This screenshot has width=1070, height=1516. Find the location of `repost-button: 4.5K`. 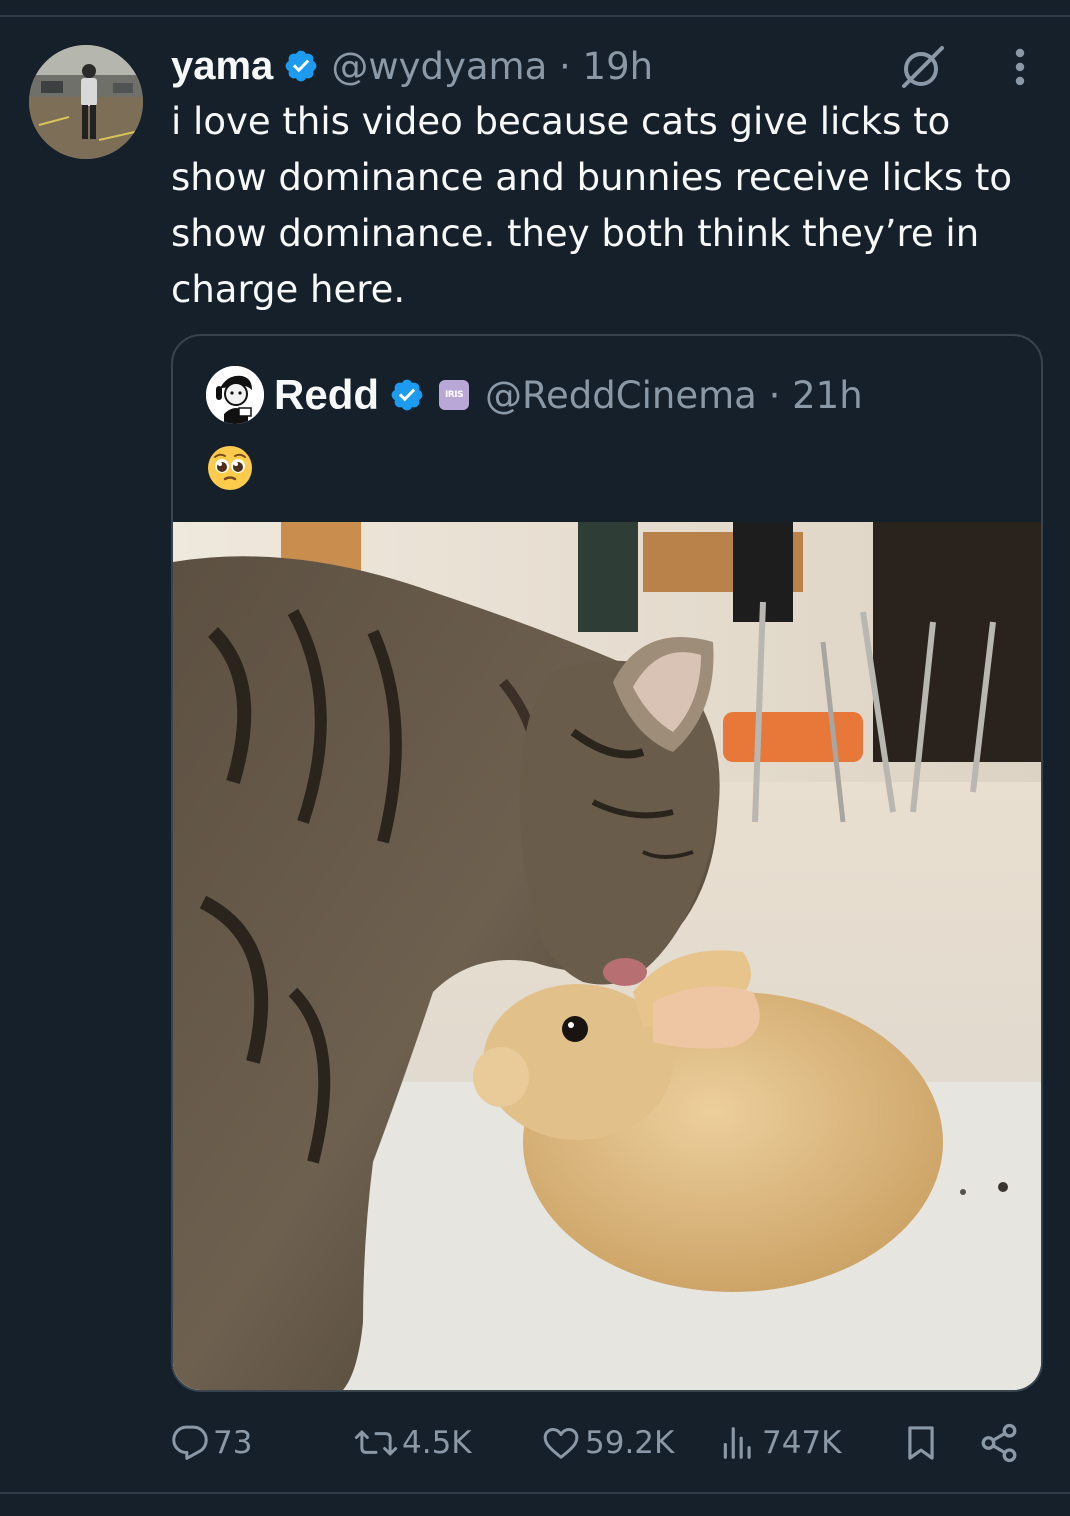

repost-button: 4.5K is located at coordinates (413, 1443).